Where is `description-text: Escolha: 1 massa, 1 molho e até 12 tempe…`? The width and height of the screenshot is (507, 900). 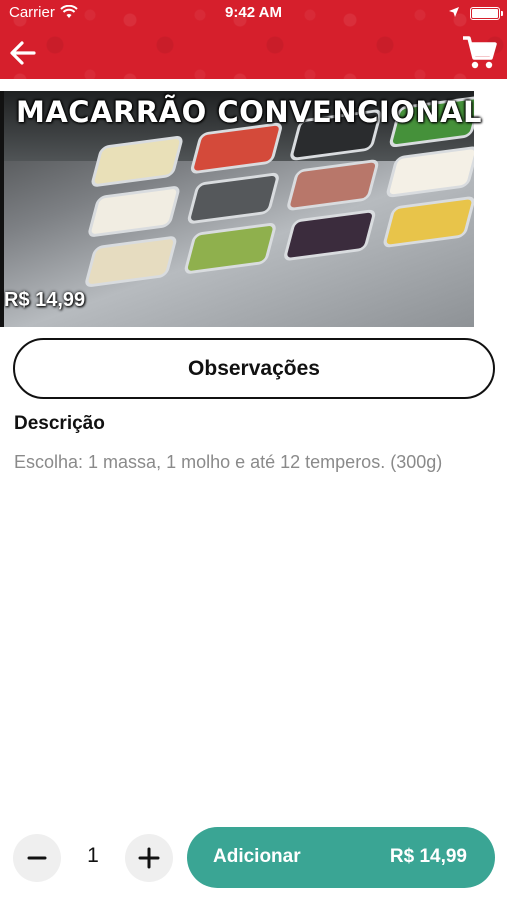
description-text: Escolha: 1 massa, 1 molho e até 12 tempe… is located at coordinates (228, 462).